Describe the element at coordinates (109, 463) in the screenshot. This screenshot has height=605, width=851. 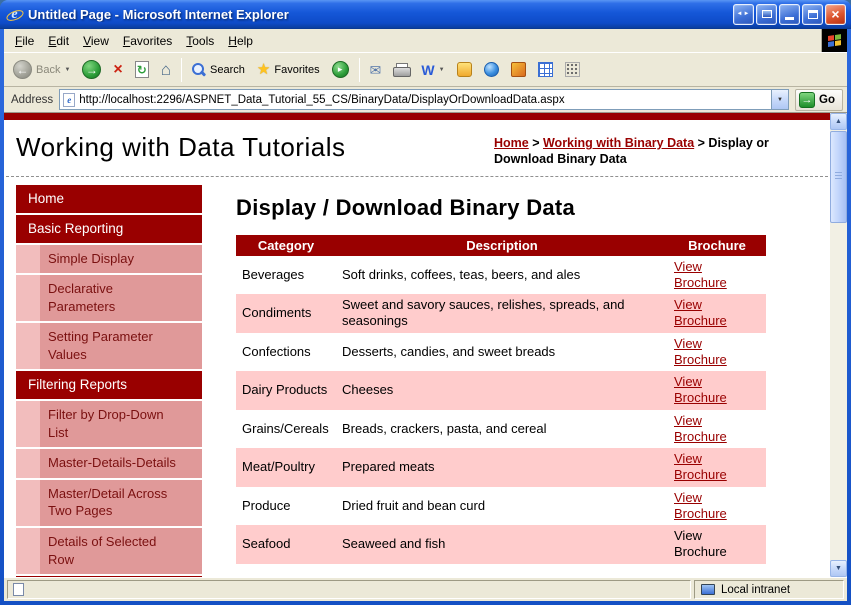
I see `sidebar-item-master-details-details: Master-Details-Details` at that location.